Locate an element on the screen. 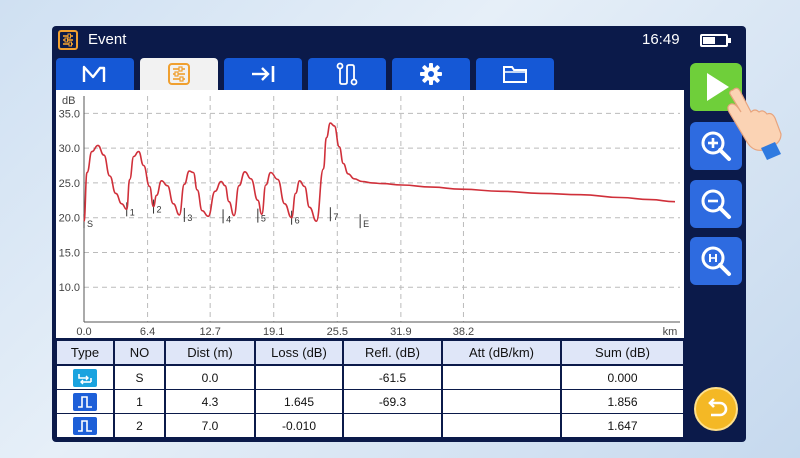 The height and width of the screenshot is (458, 800). back-icon is located at coordinates (718, 407).